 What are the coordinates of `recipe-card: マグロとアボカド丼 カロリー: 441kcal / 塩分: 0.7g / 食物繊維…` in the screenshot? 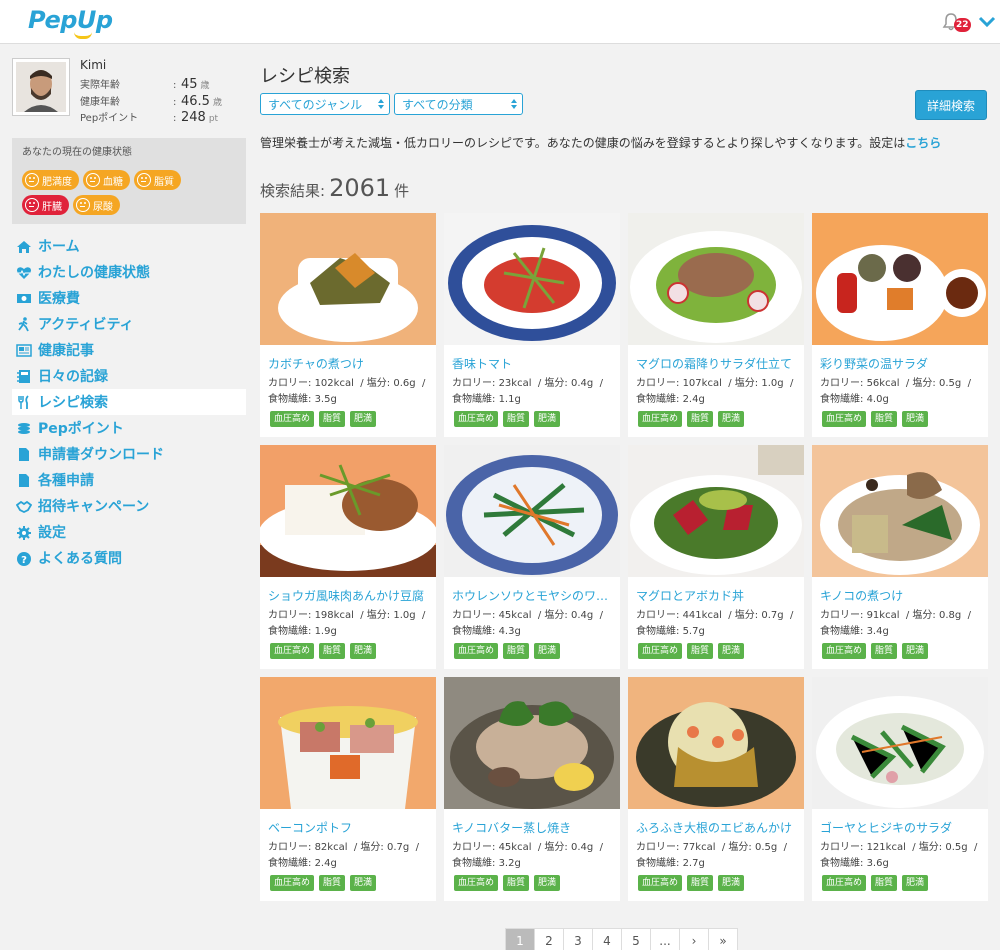 It's located at (716, 557).